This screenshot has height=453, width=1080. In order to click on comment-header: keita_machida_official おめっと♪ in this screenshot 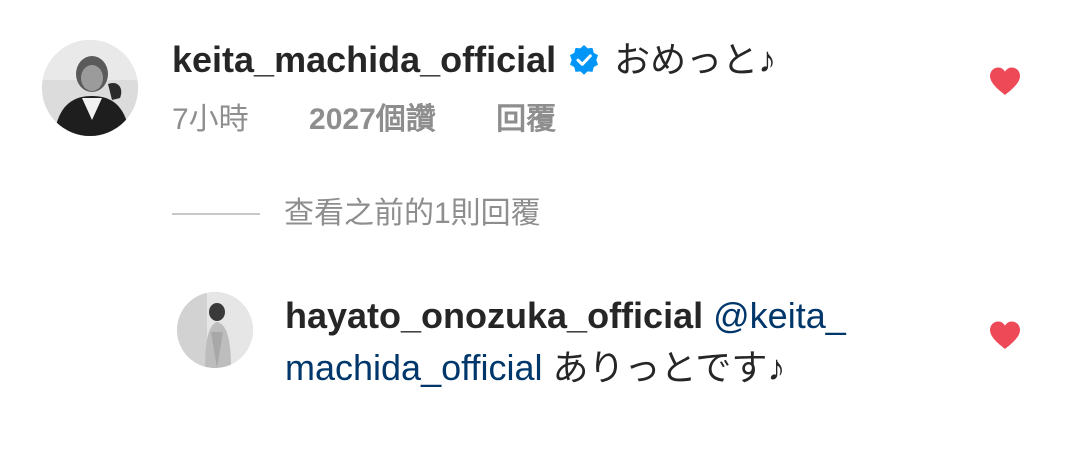, I will do `click(474, 60)`.